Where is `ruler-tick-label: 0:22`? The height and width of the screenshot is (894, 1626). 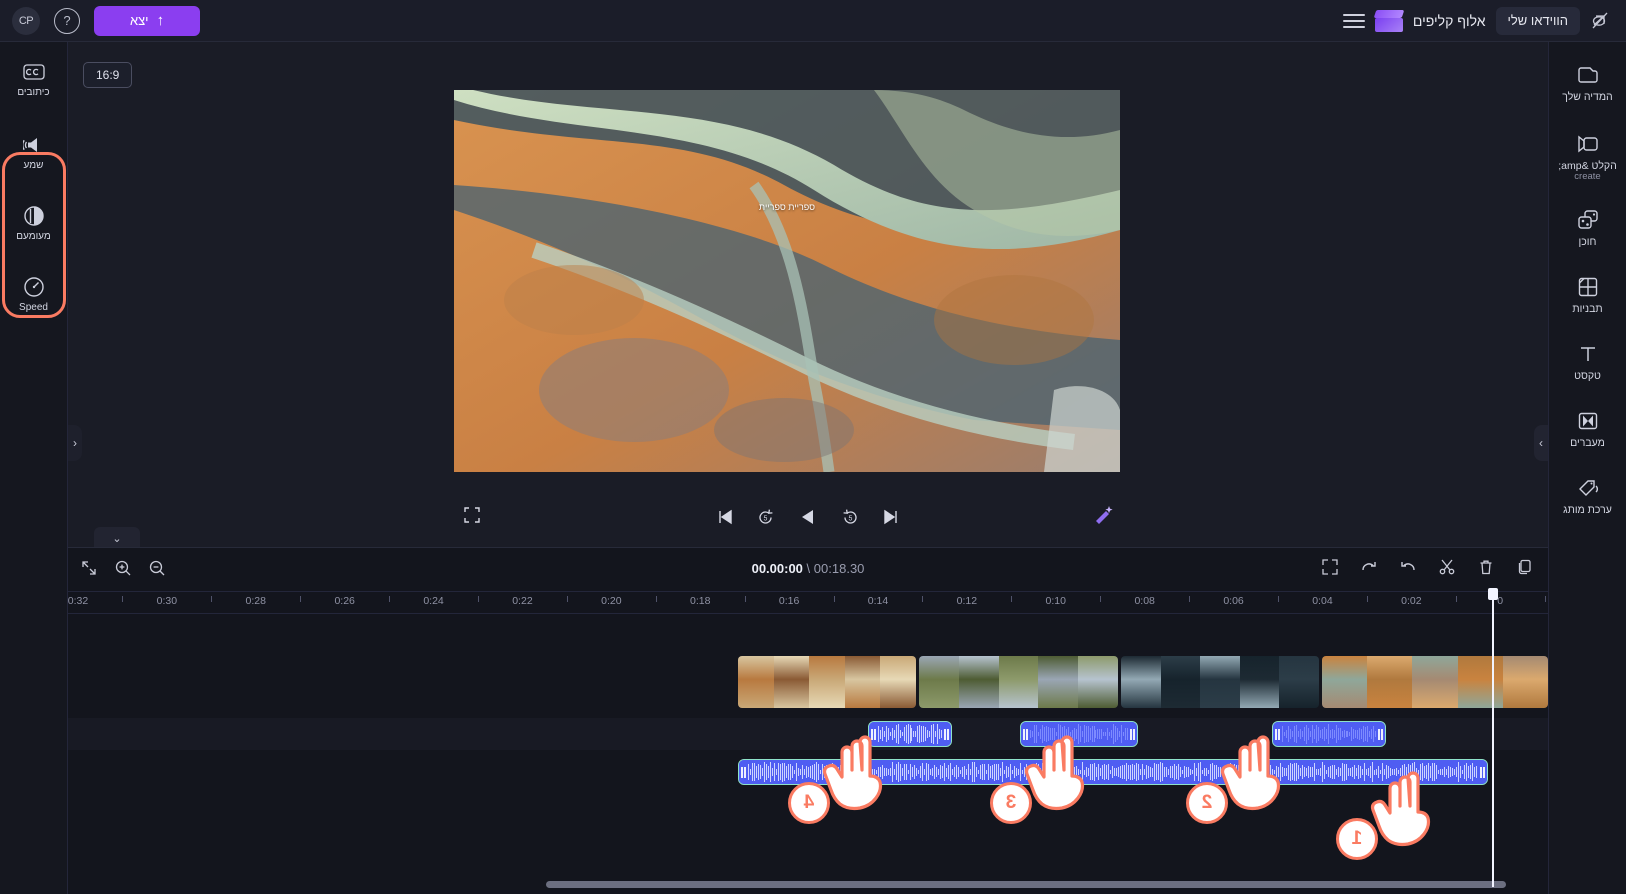
ruler-tick-label: 0:22 is located at coordinates (522, 601).